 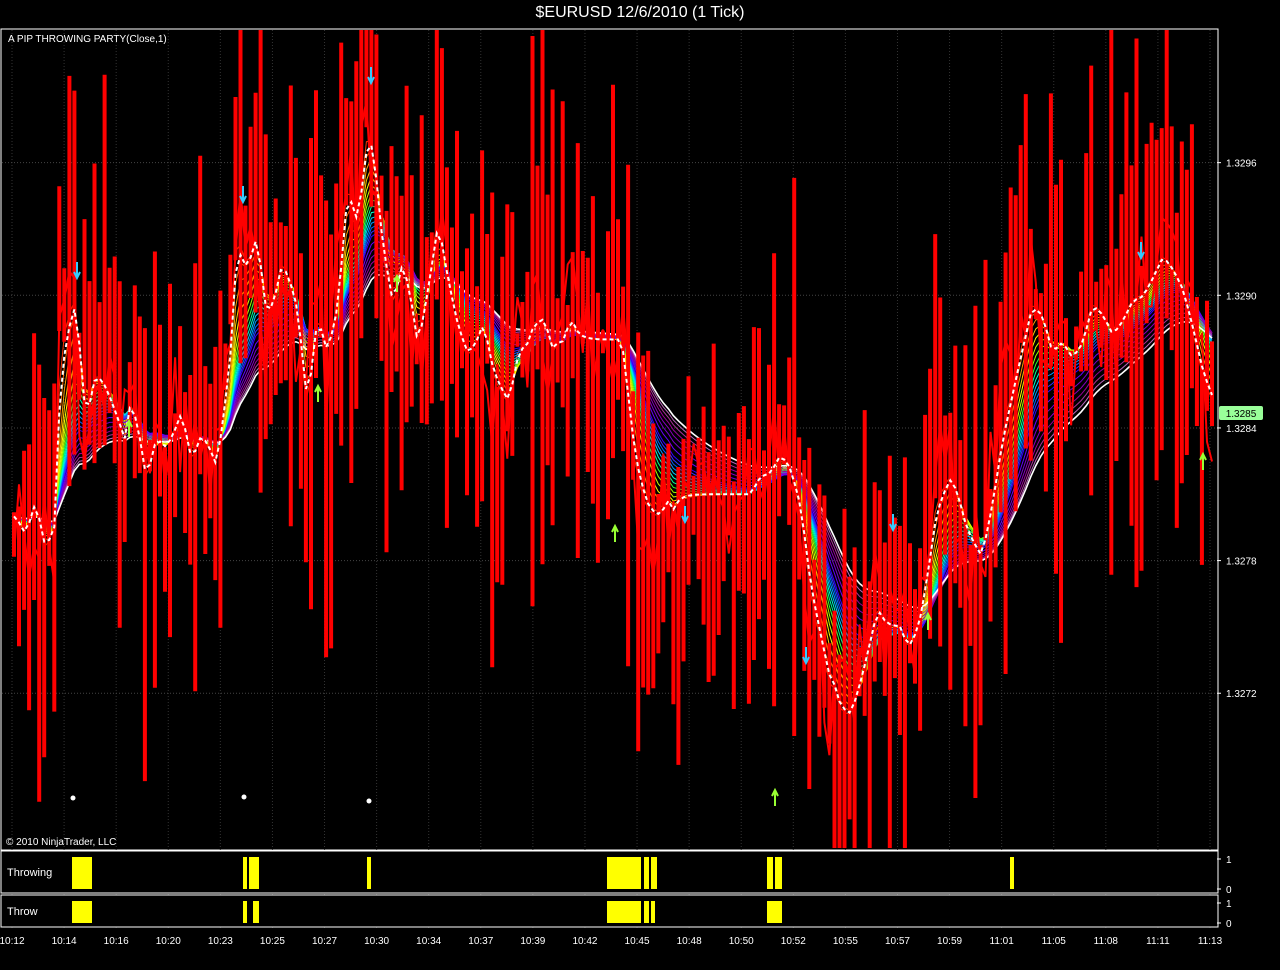 I want to click on x-tick-label: 10:57, so click(x=897, y=941).